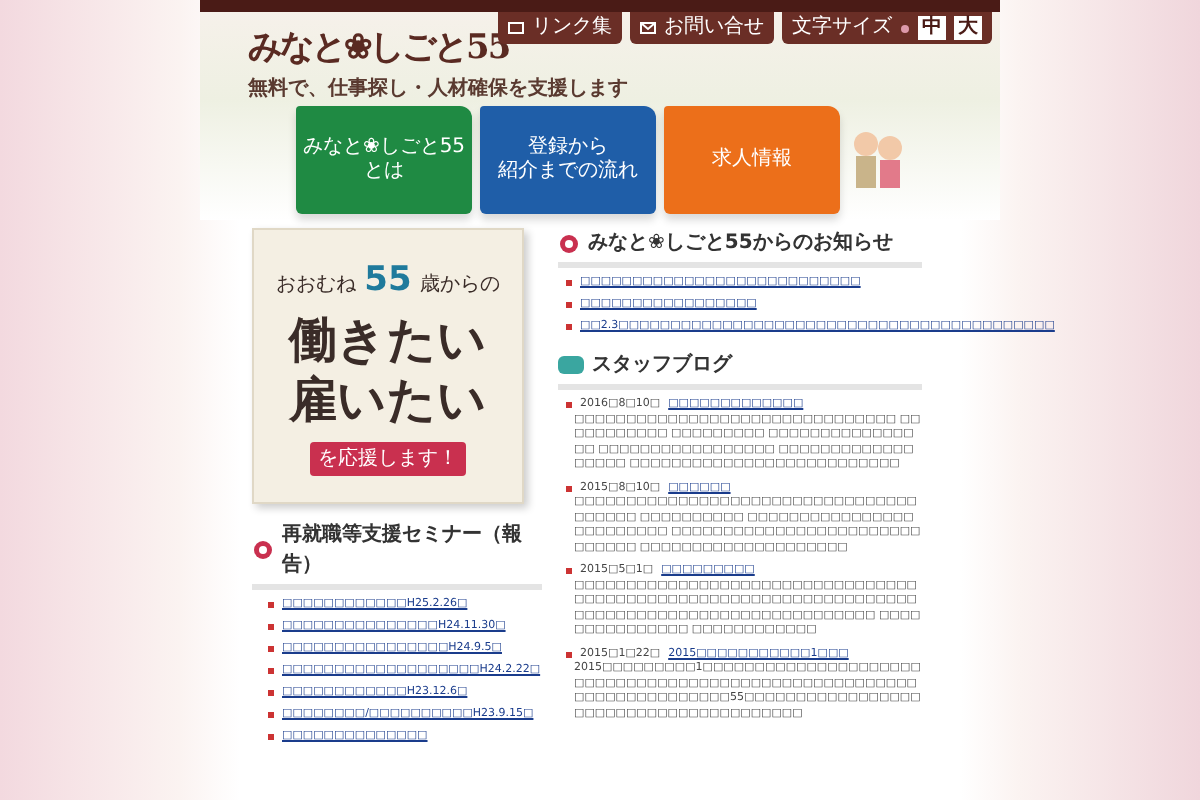 This screenshot has height=800, width=1200. What do you see at coordinates (388, 459) in the screenshot?
I see `poster-tagline: を応援します！` at bounding box center [388, 459].